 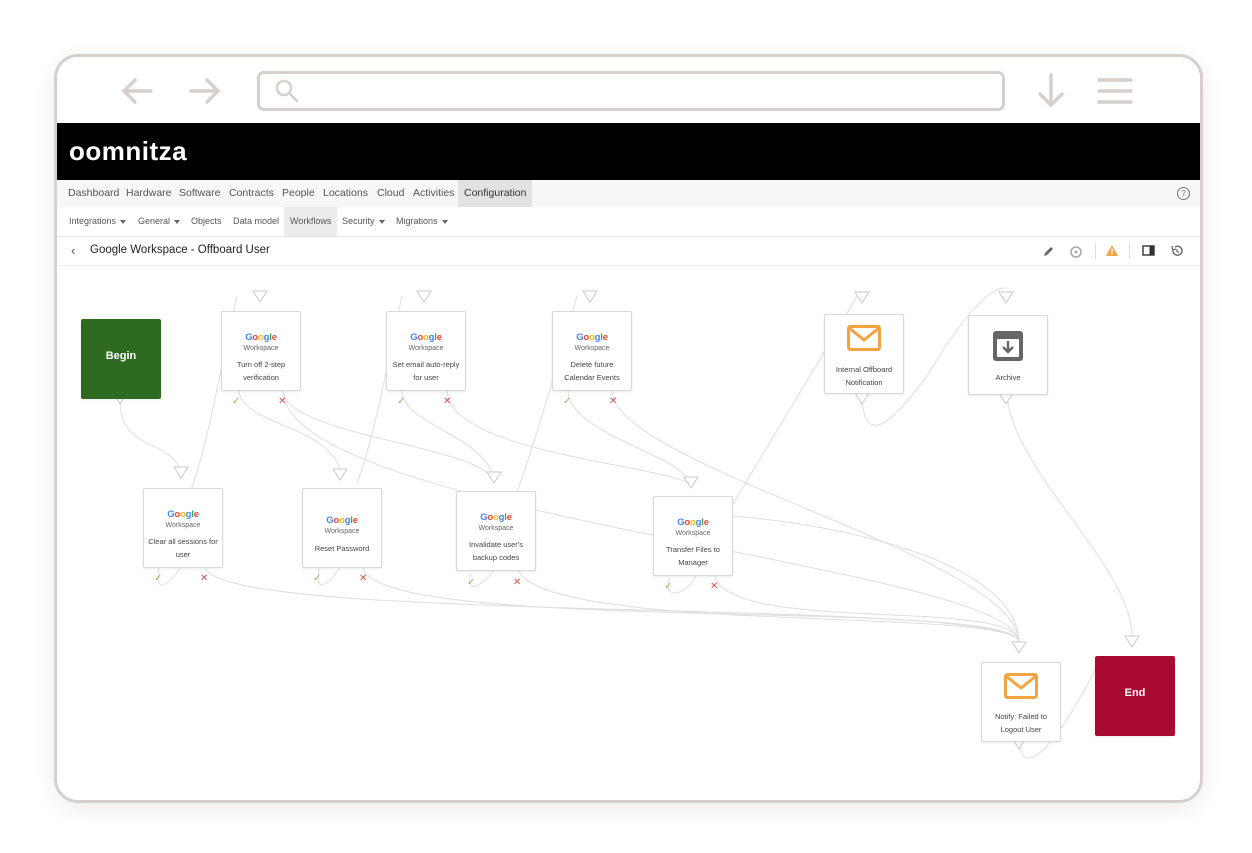 I want to click on node-internal-offboard-notification: Internal Offboard Notification, so click(x=864, y=354).